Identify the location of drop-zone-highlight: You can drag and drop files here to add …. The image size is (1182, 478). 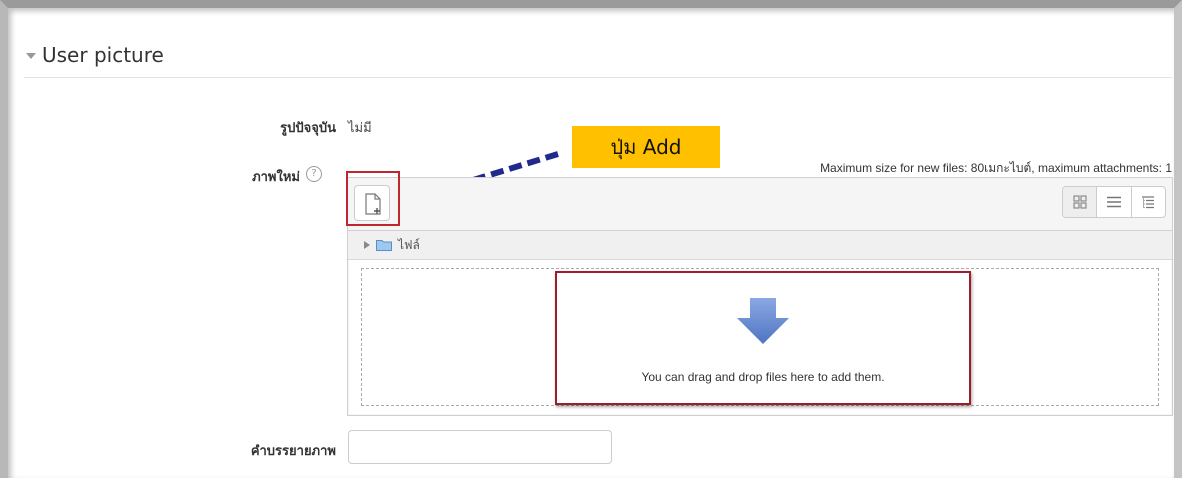
(763, 338).